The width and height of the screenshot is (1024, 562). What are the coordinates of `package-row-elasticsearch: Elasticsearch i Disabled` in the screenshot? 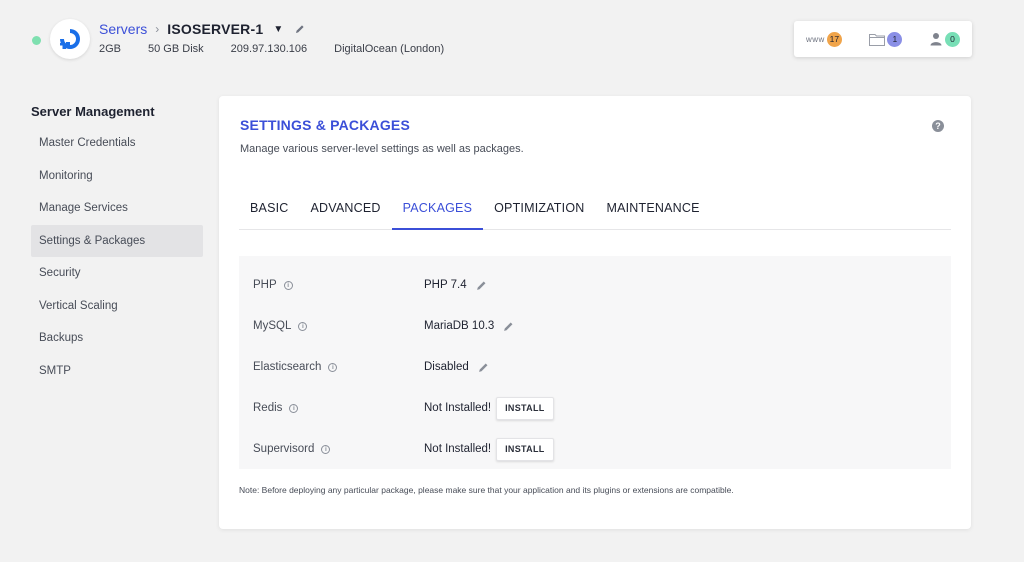 It's located at (595, 367).